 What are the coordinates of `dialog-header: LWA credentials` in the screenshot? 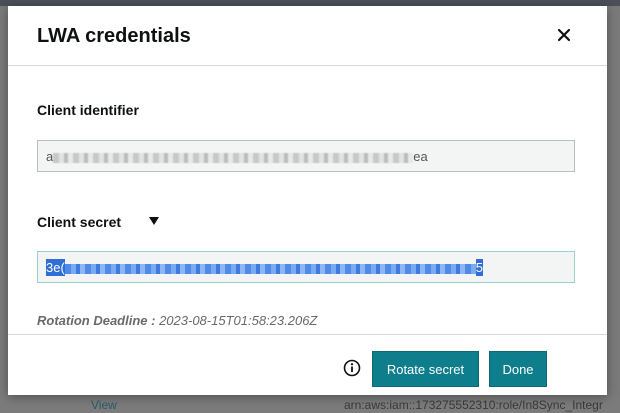 It's located at (307, 36).